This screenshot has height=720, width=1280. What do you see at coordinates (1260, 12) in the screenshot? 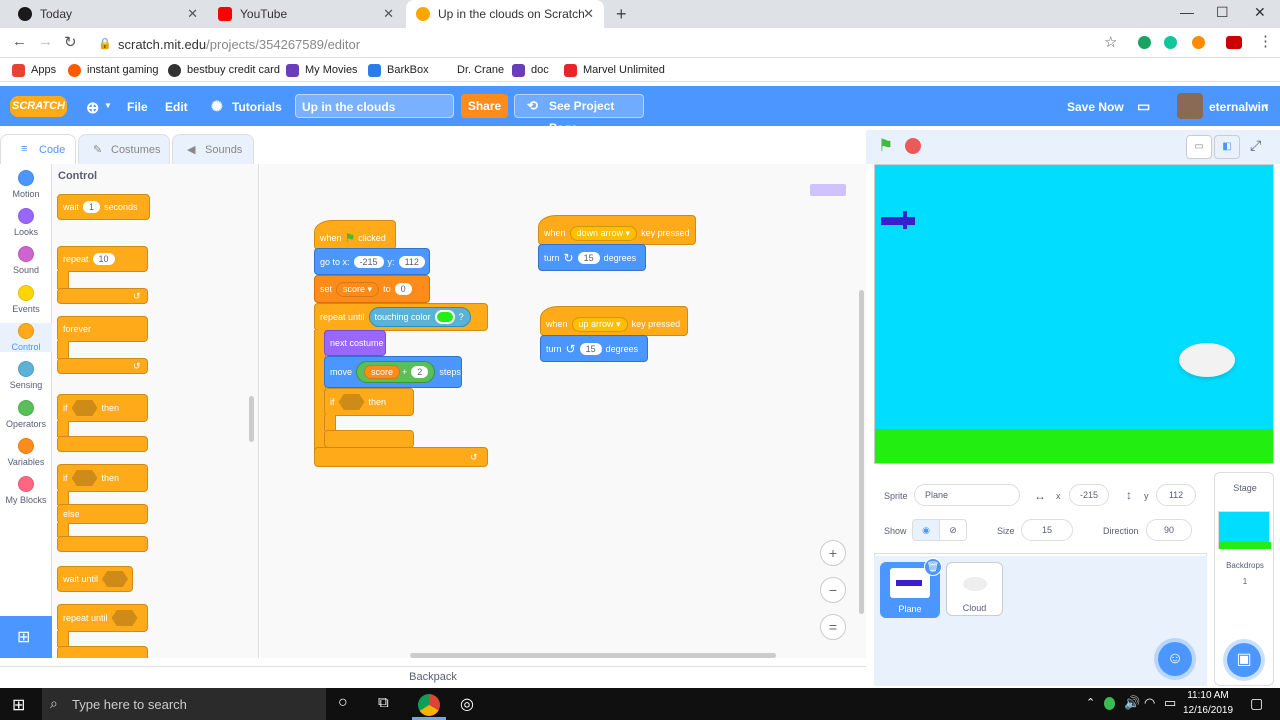
I see `window-close-icon: ✕` at bounding box center [1260, 12].